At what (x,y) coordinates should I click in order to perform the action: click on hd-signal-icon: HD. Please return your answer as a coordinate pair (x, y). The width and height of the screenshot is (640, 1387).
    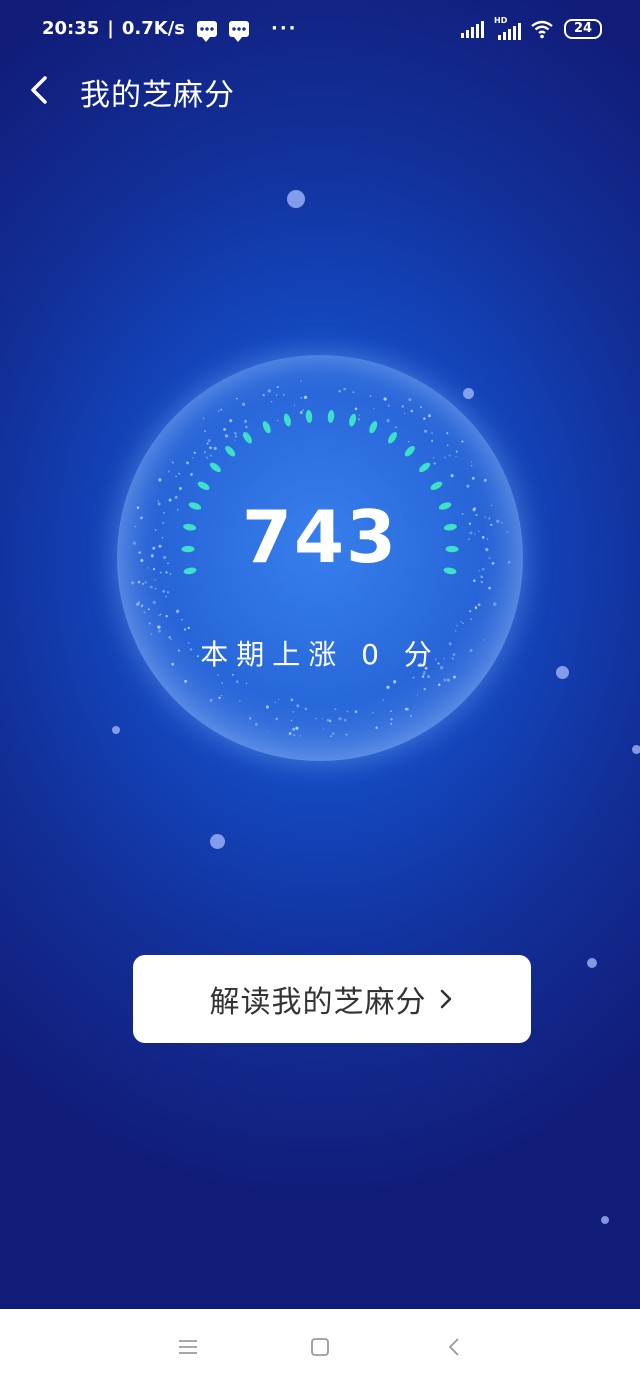
    Looking at the image, I should click on (507, 28).